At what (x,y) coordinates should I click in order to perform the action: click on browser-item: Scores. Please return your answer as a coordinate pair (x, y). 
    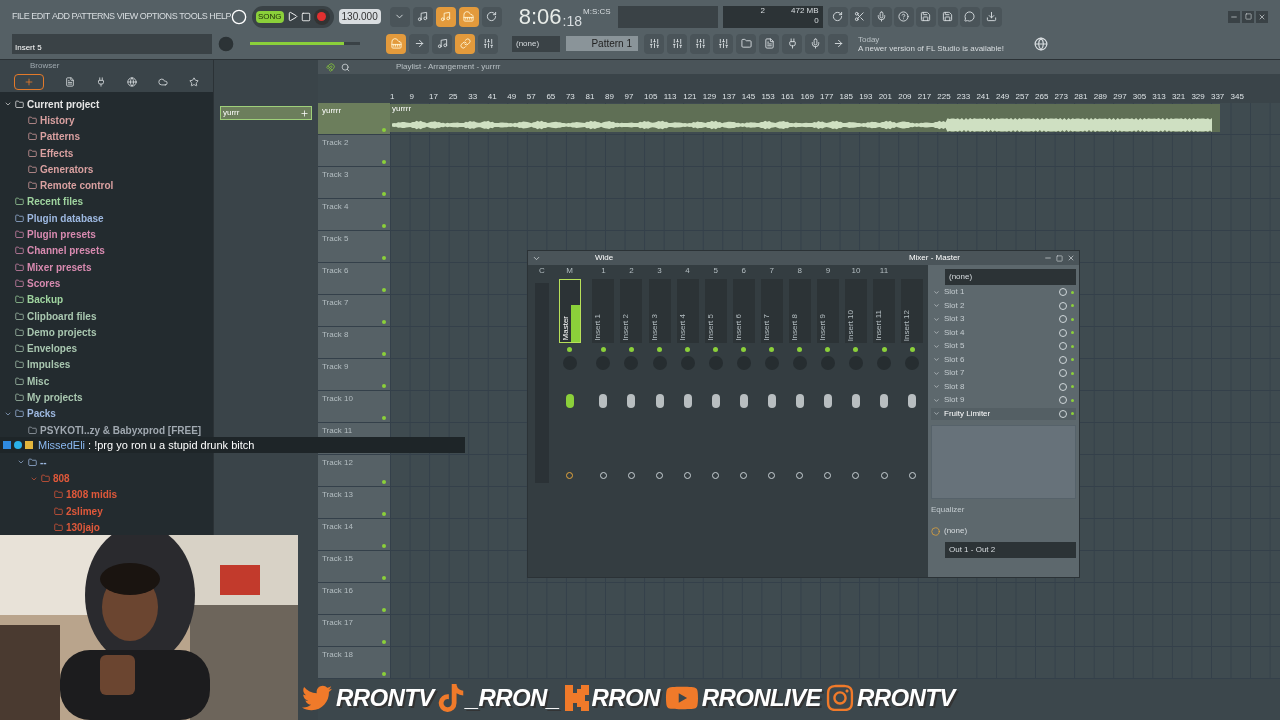
    Looking at the image, I should click on (106, 283).